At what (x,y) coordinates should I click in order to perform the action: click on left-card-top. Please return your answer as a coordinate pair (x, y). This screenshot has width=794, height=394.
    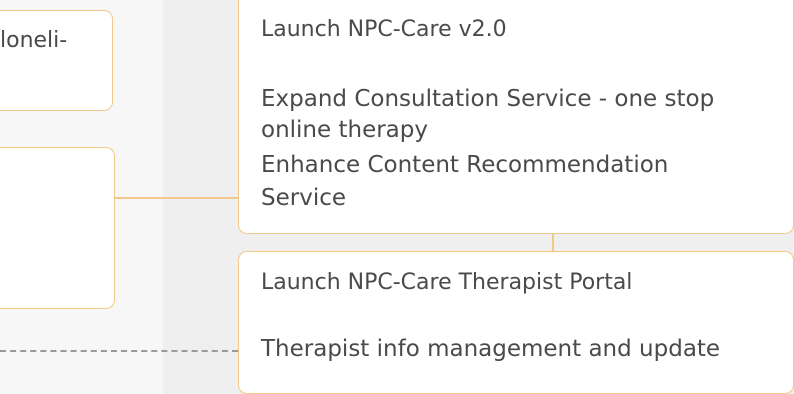
    Looking at the image, I should click on (56, 60).